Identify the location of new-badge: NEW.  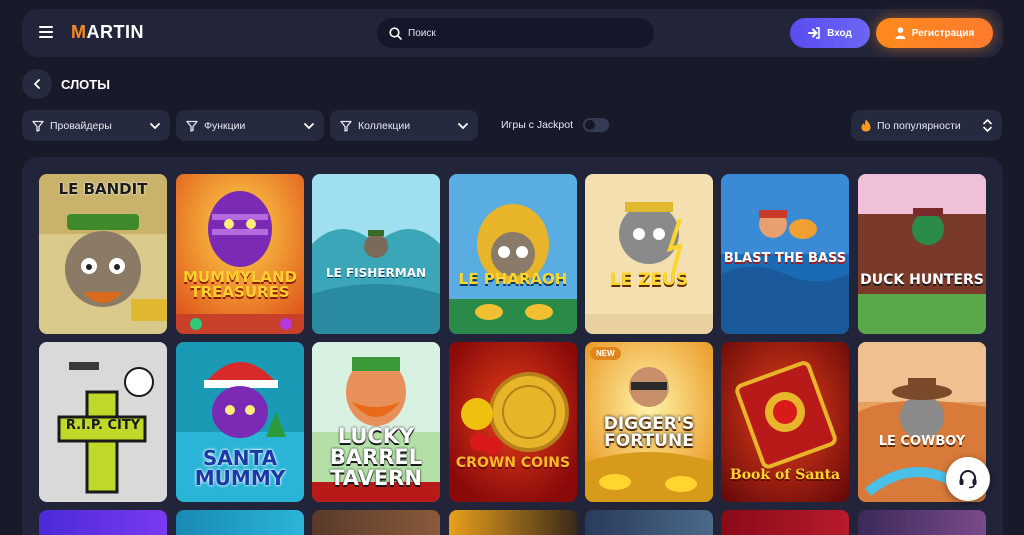
(605, 353).